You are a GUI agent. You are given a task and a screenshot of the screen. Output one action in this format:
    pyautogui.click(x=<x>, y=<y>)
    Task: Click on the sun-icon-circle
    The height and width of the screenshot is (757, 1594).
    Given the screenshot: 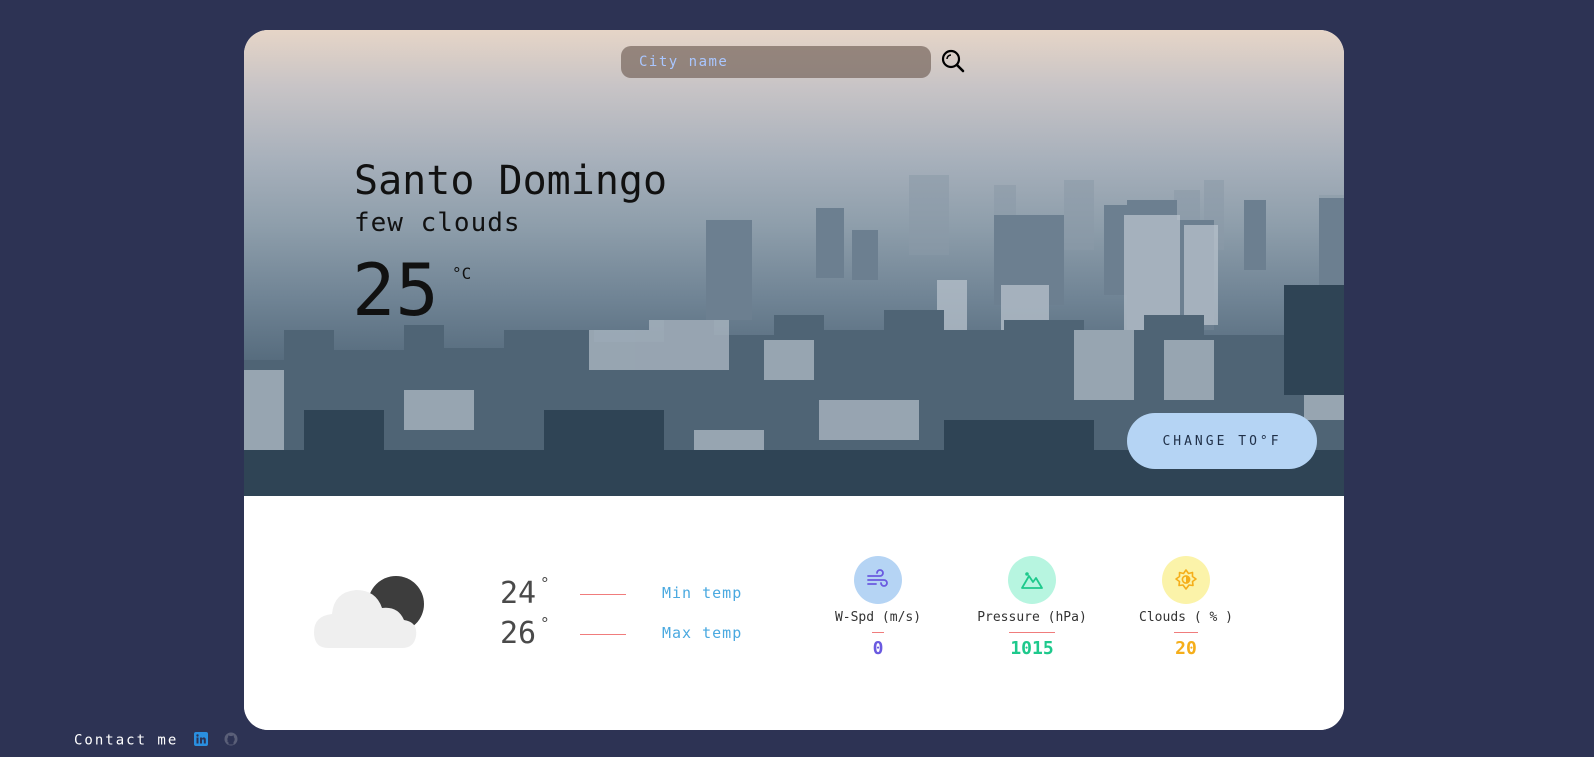 What is the action you would take?
    pyautogui.click(x=1186, y=580)
    